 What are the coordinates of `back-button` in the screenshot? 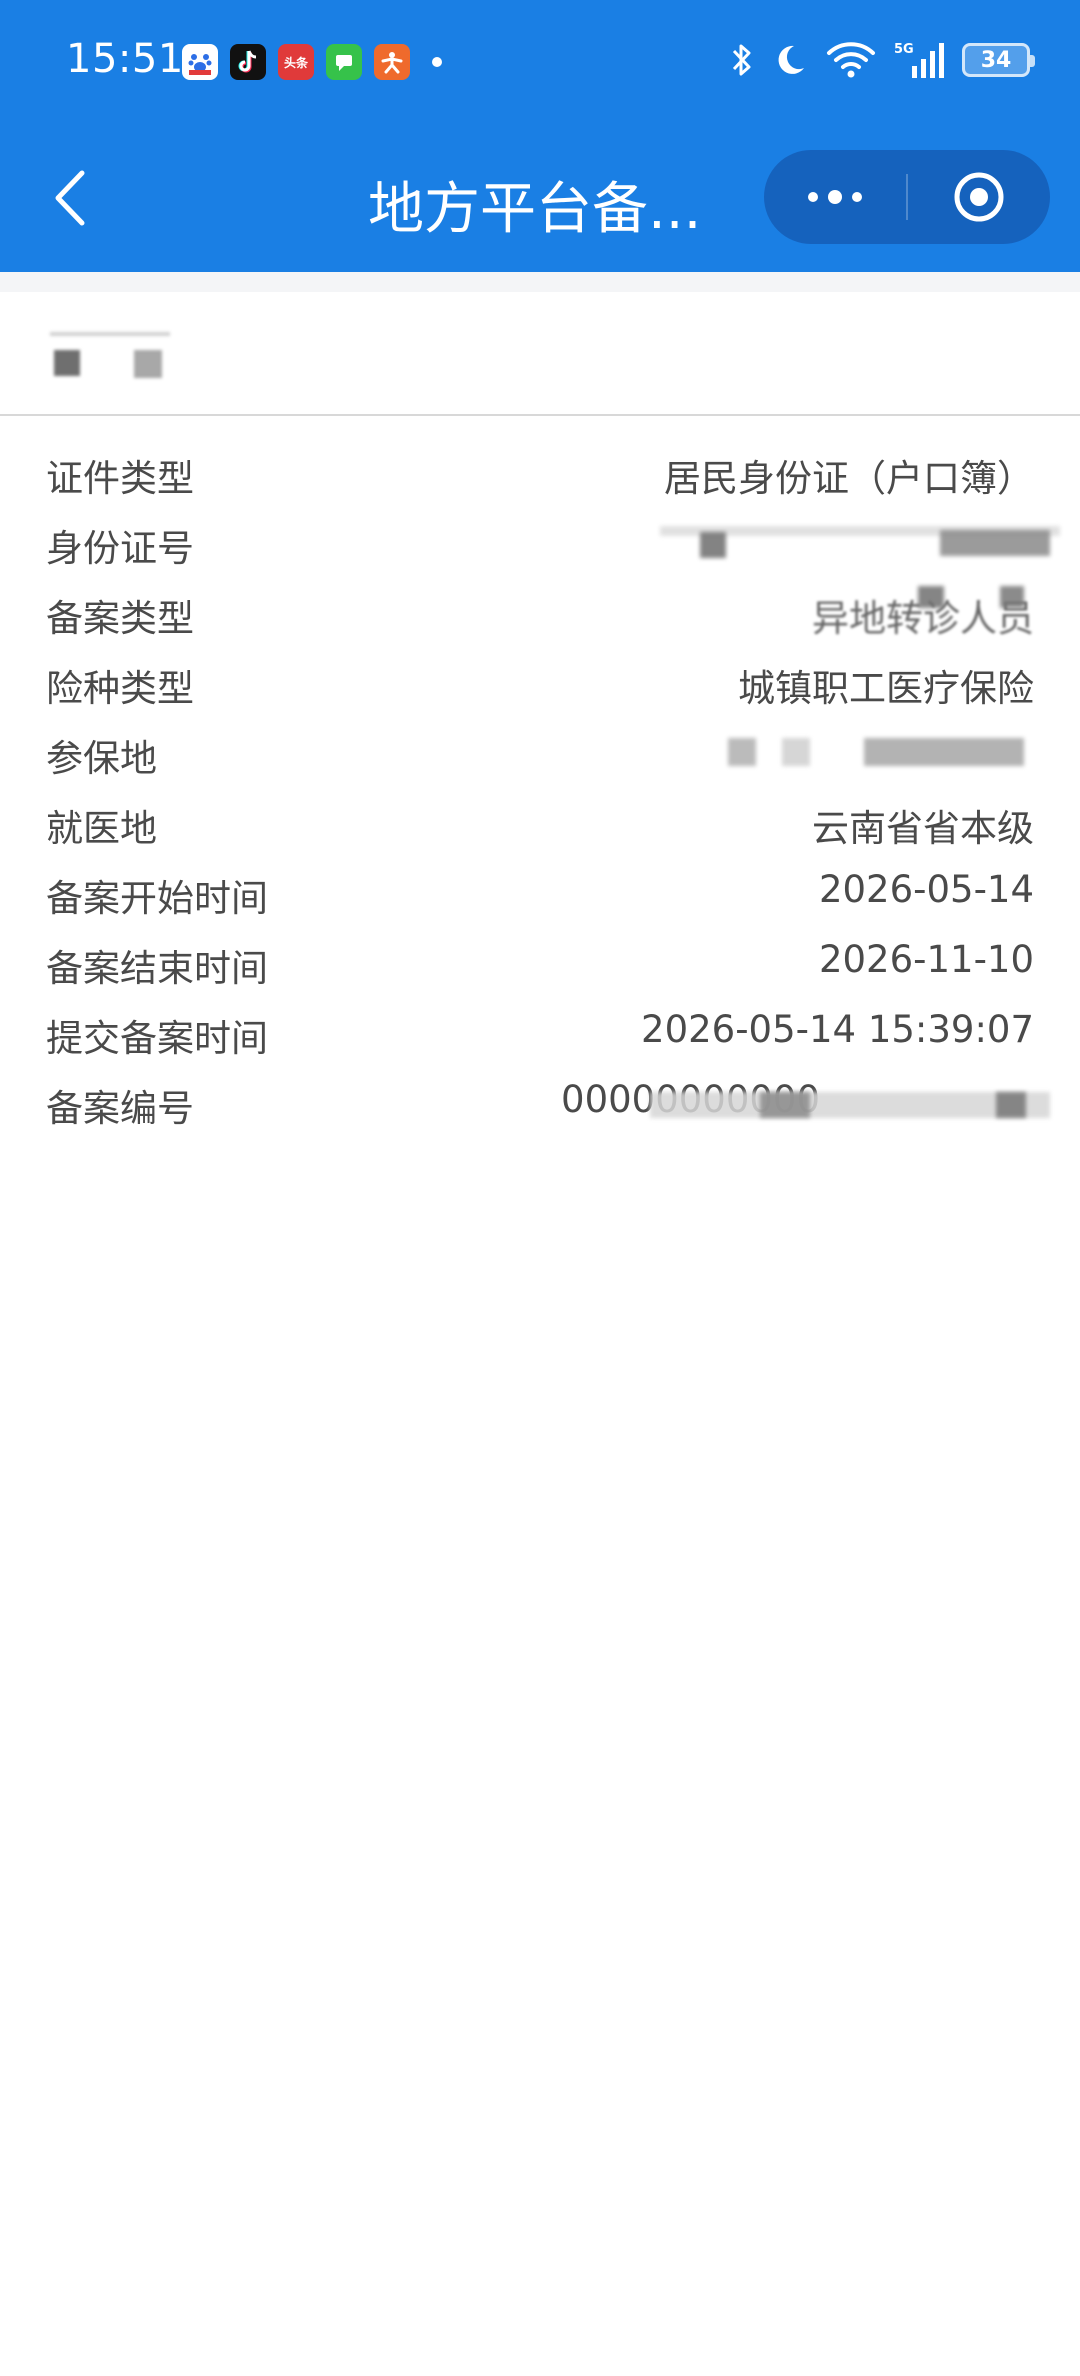 It's located at (70, 198).